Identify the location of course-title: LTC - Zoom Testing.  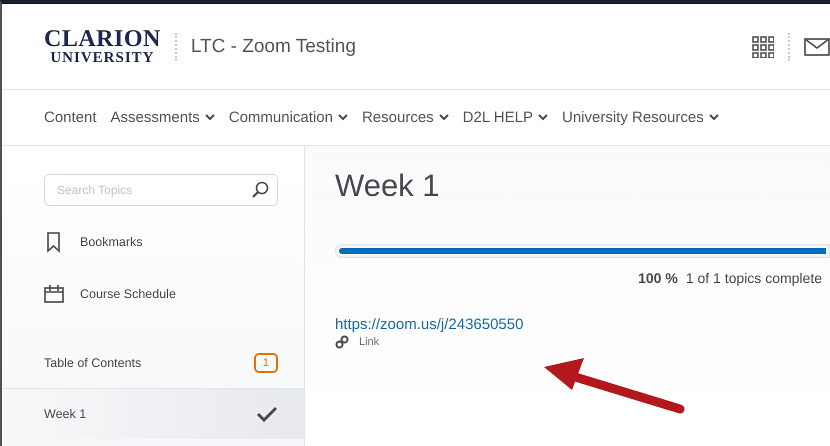
(273, 47).